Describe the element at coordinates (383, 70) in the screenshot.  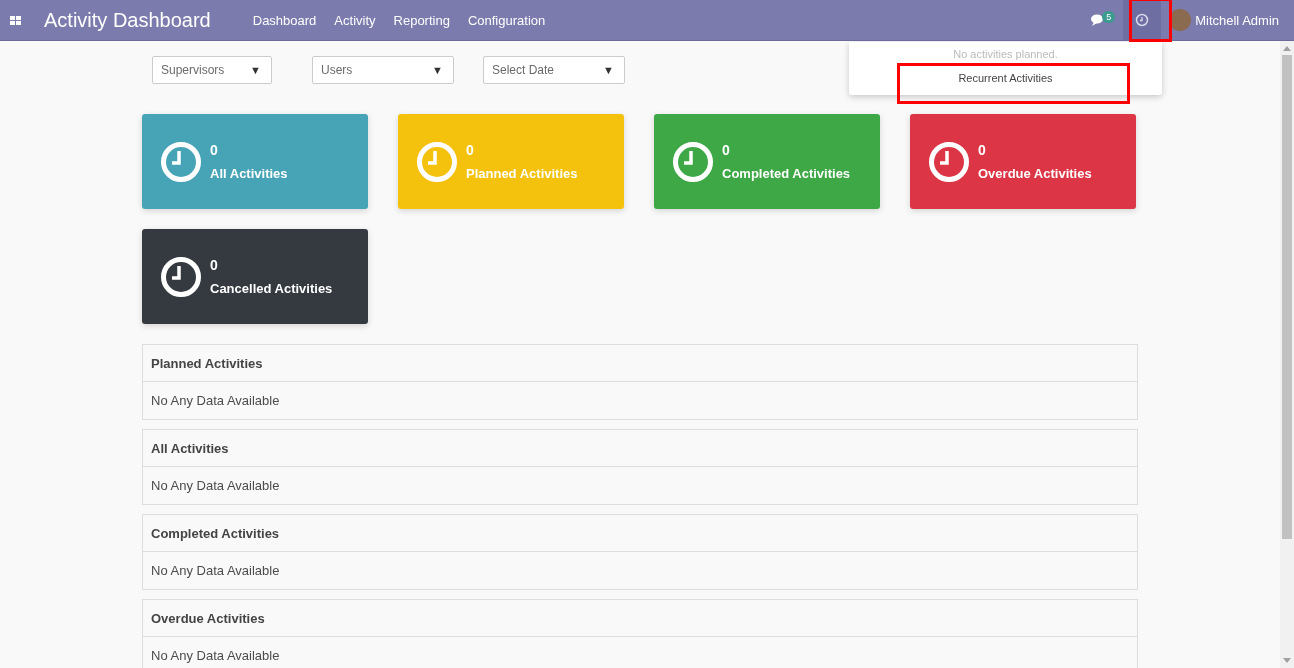
I see `filter-dropdown: Users ▼` at that location.